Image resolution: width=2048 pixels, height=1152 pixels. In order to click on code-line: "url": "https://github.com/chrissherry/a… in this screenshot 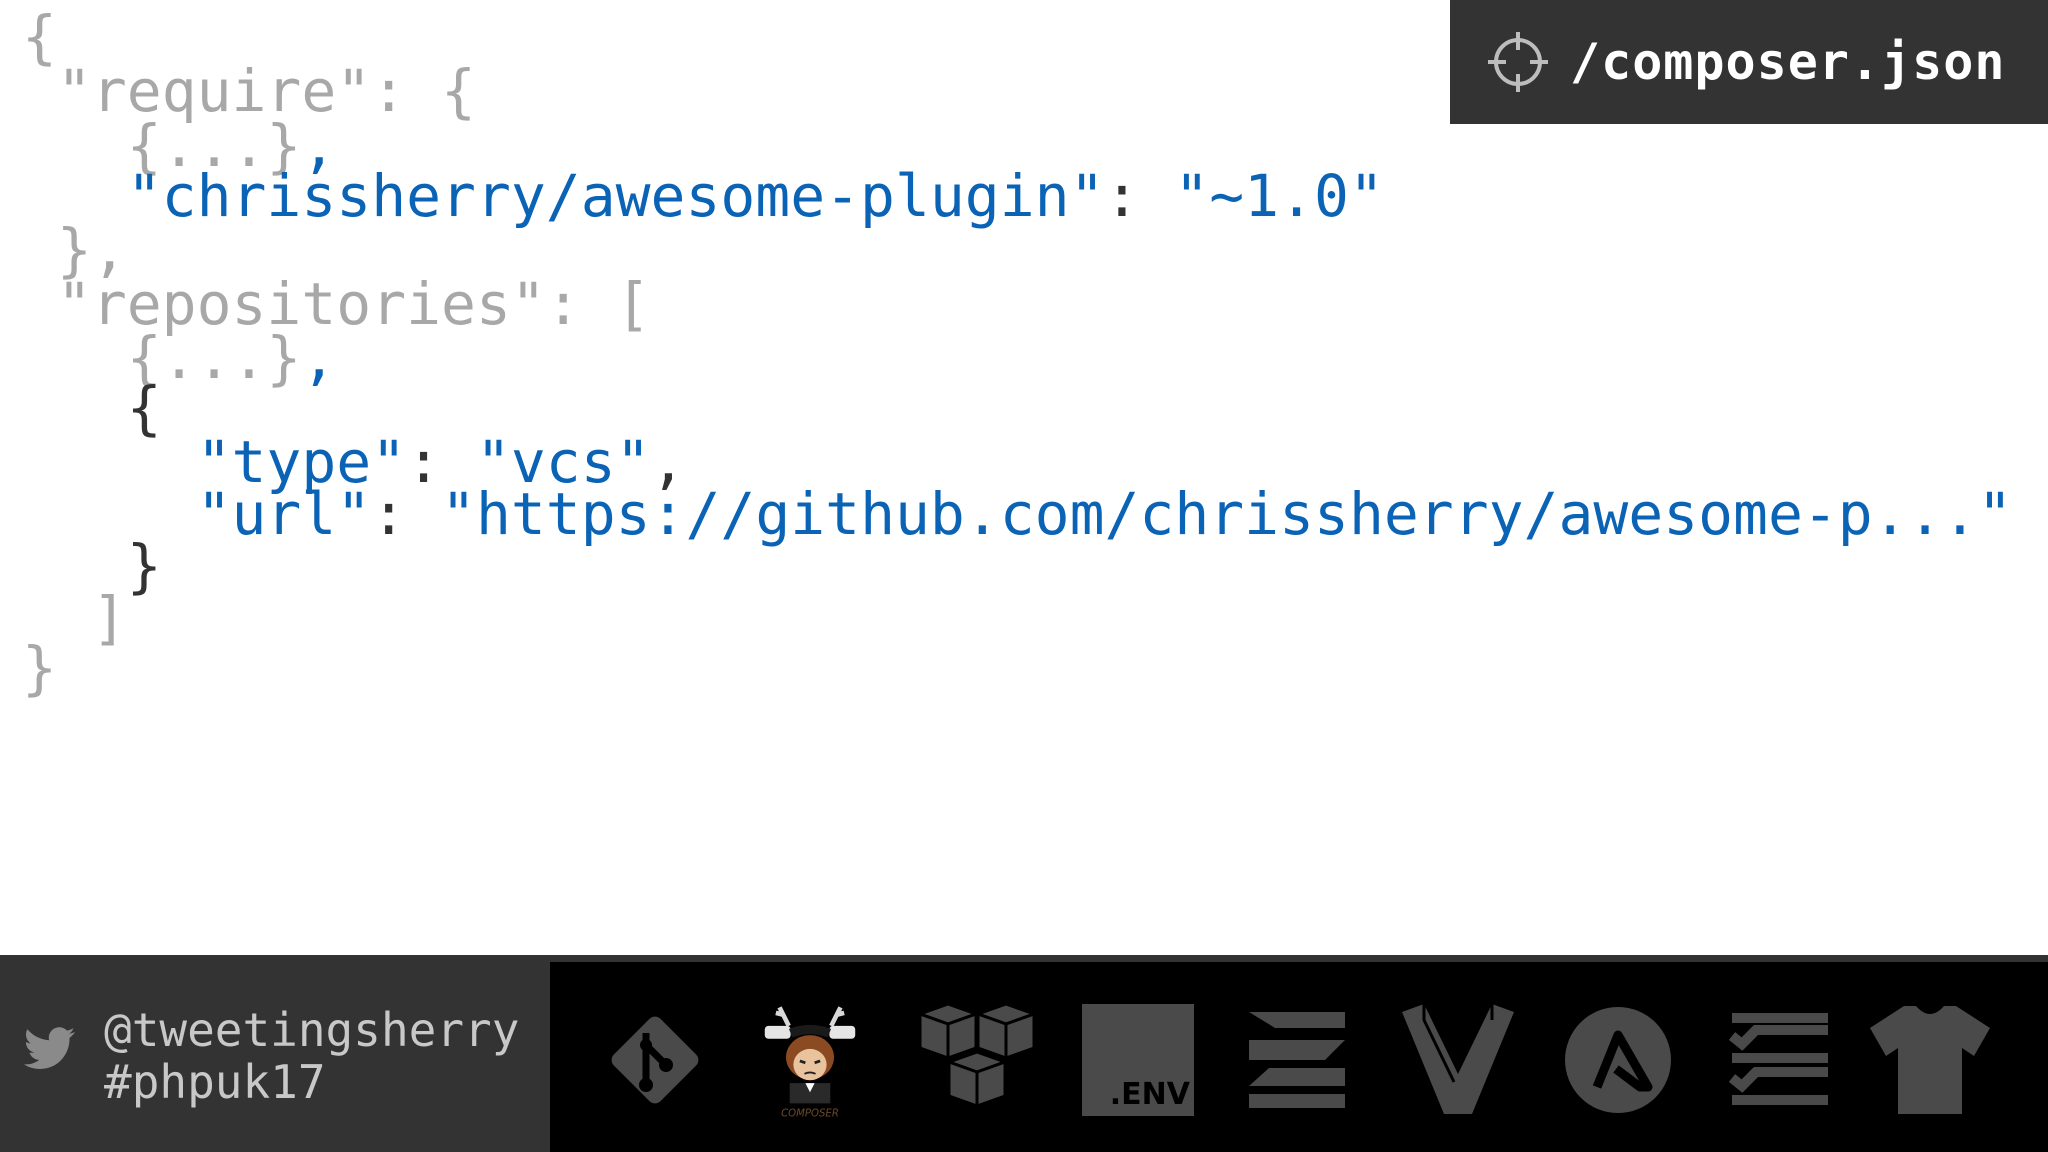, I will do `click(1017, 514)`.